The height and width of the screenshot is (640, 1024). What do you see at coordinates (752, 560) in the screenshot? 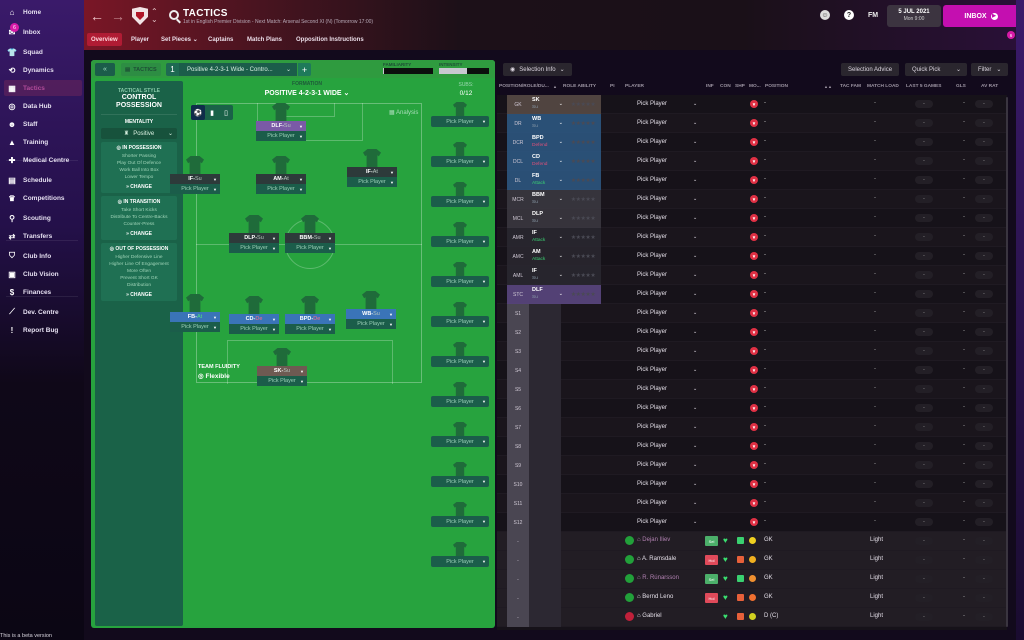
I see `player-row: - ⌂ A. Ramsdale Hol ♥ GK Light - - -` at bounding box center [752, 560].